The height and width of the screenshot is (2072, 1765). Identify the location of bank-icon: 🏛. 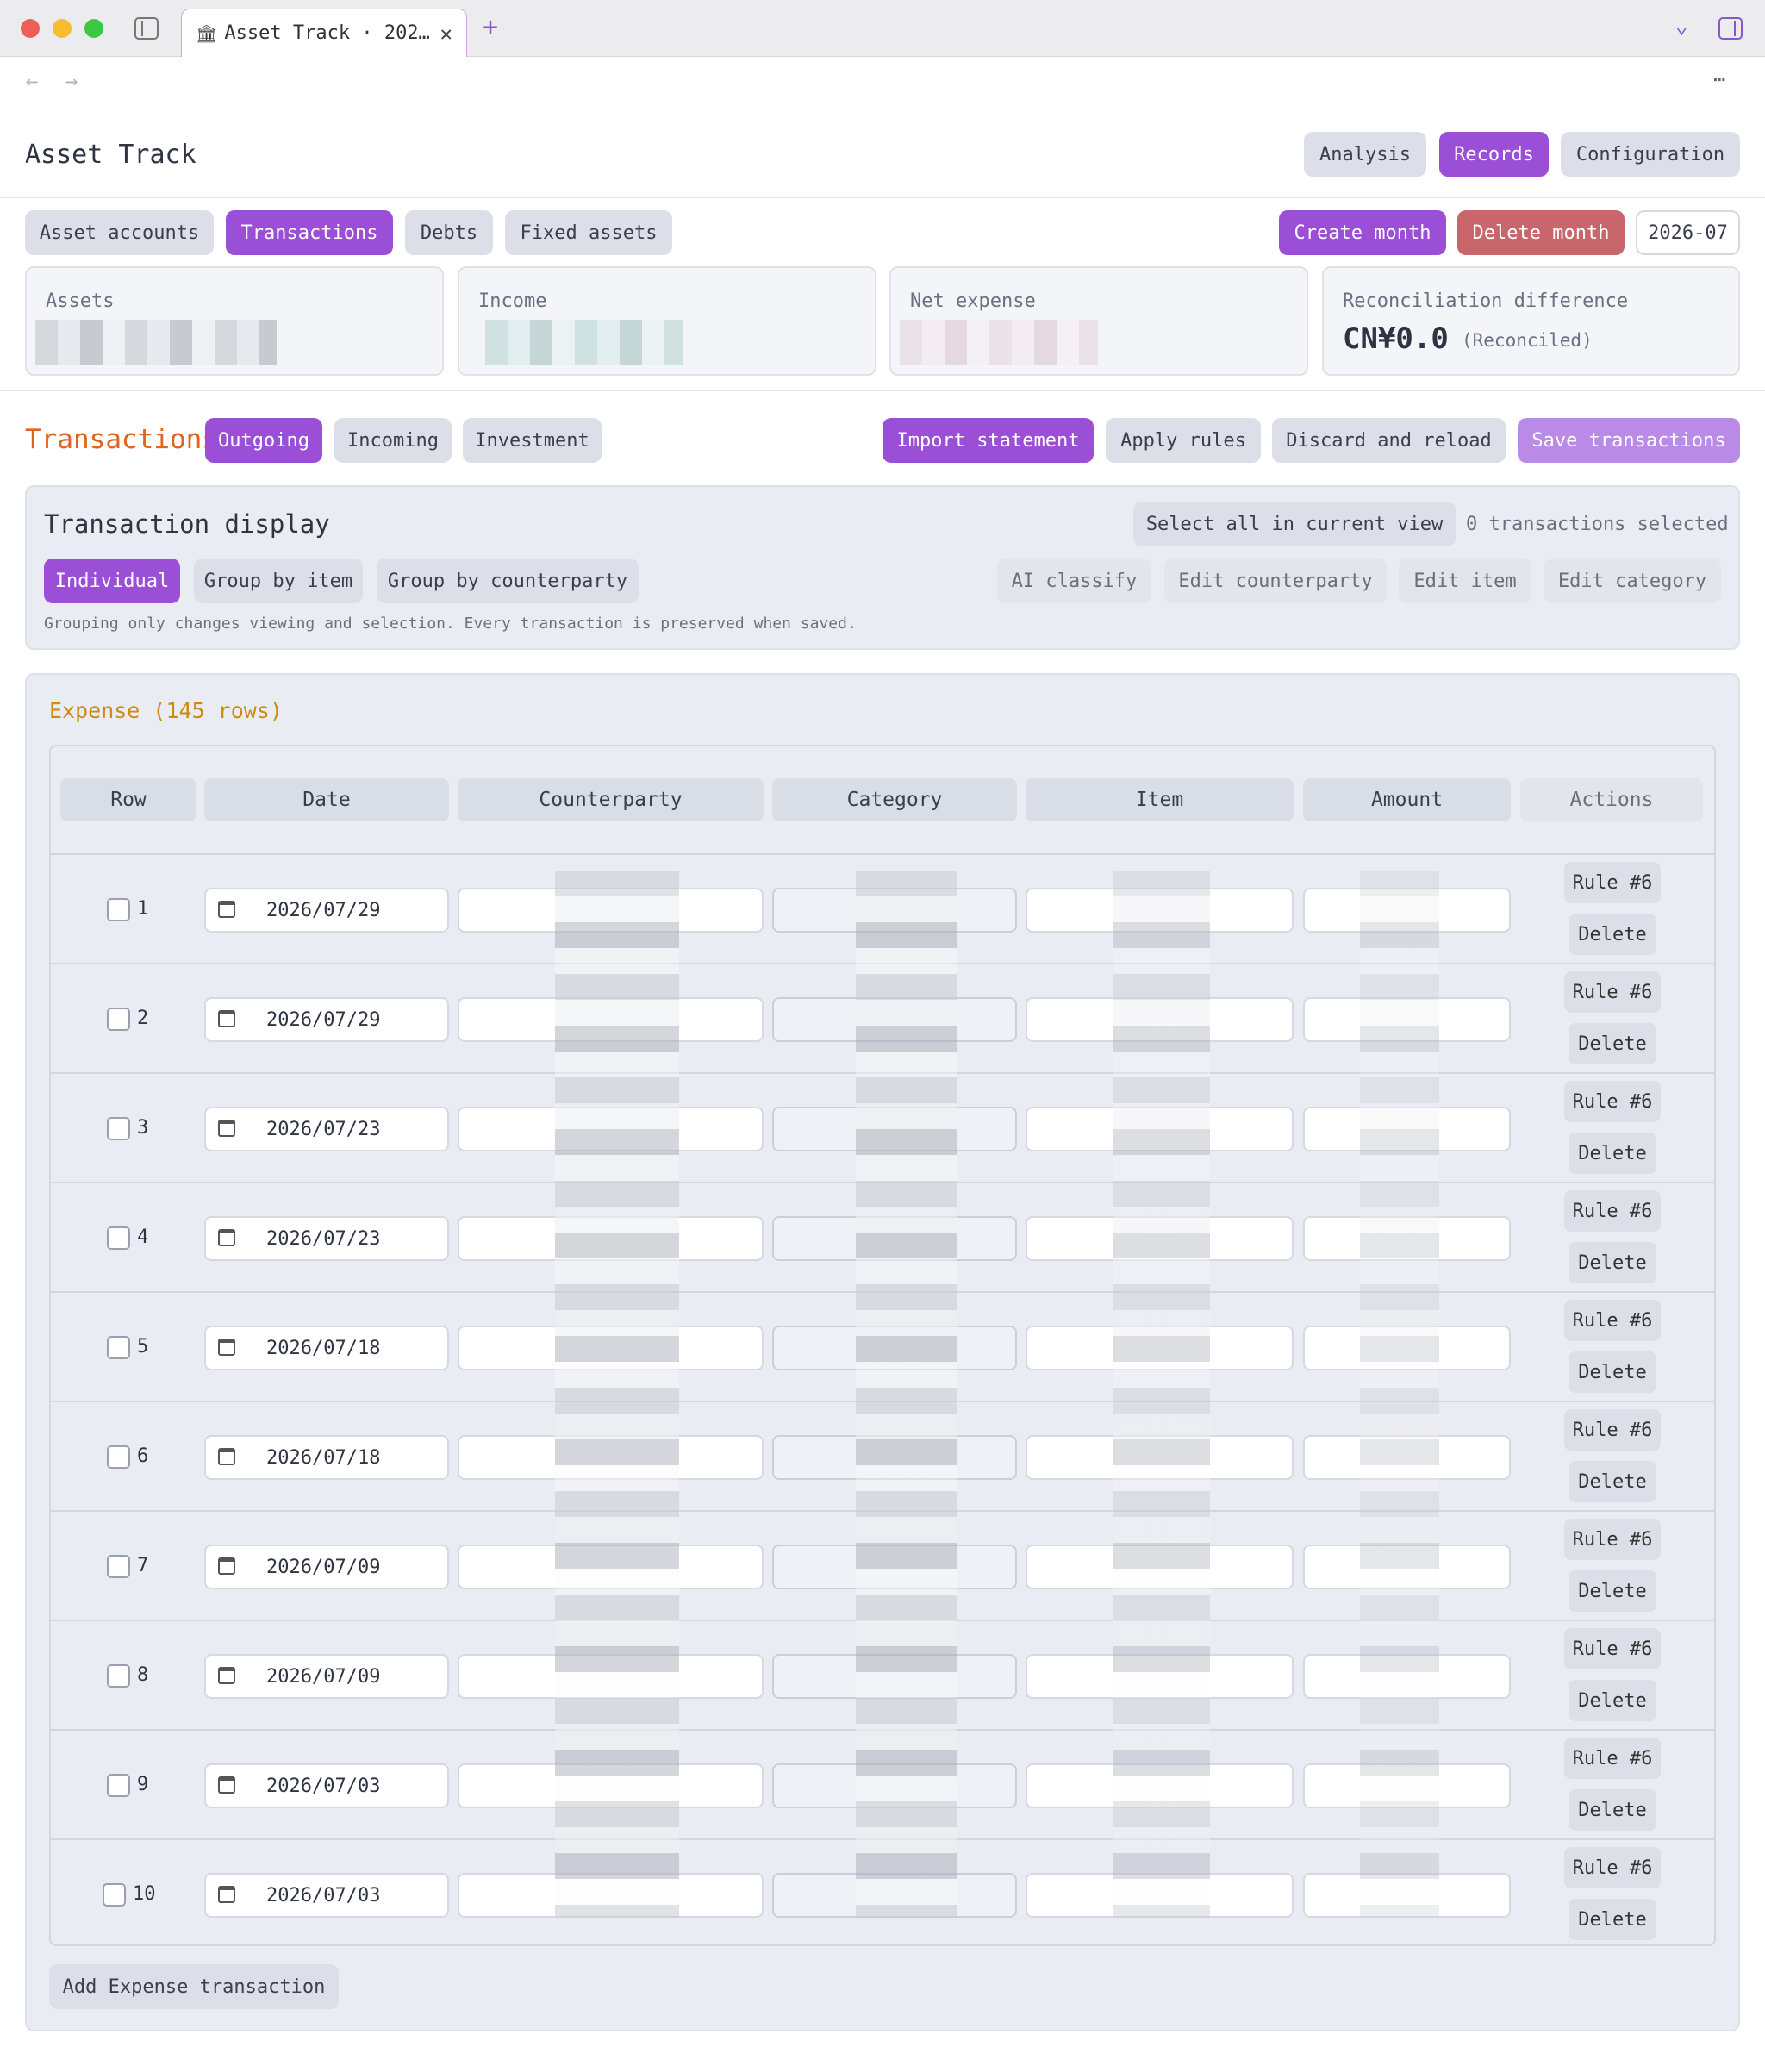
(207, 33).